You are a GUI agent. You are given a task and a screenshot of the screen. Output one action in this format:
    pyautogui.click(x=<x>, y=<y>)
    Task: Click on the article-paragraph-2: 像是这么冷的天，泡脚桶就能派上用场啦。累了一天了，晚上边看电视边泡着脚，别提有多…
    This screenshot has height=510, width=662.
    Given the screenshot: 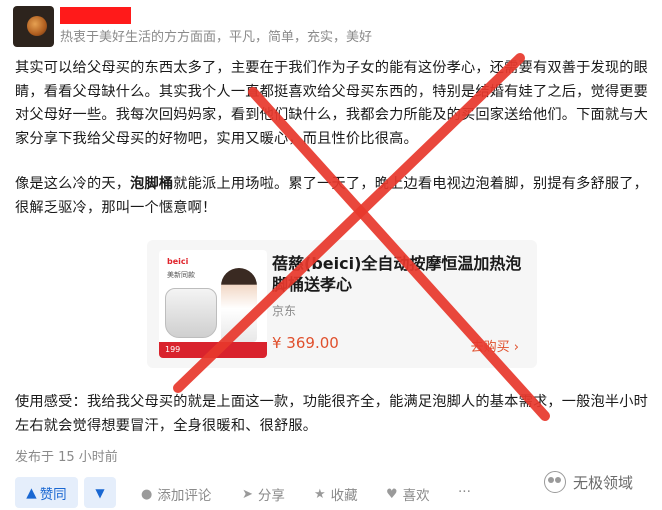 What is the action you would take?
    pyautogui.click(x=335, y=196)
    